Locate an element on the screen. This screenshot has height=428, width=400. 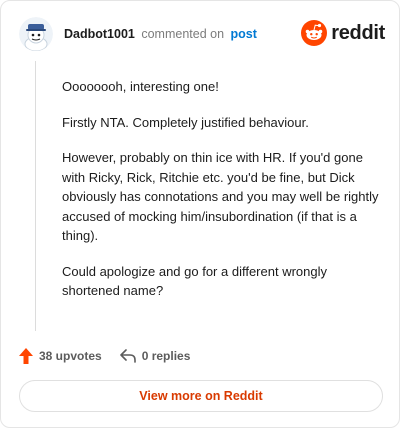
reddit-snoo-icon is located at coordinates (314, 33).